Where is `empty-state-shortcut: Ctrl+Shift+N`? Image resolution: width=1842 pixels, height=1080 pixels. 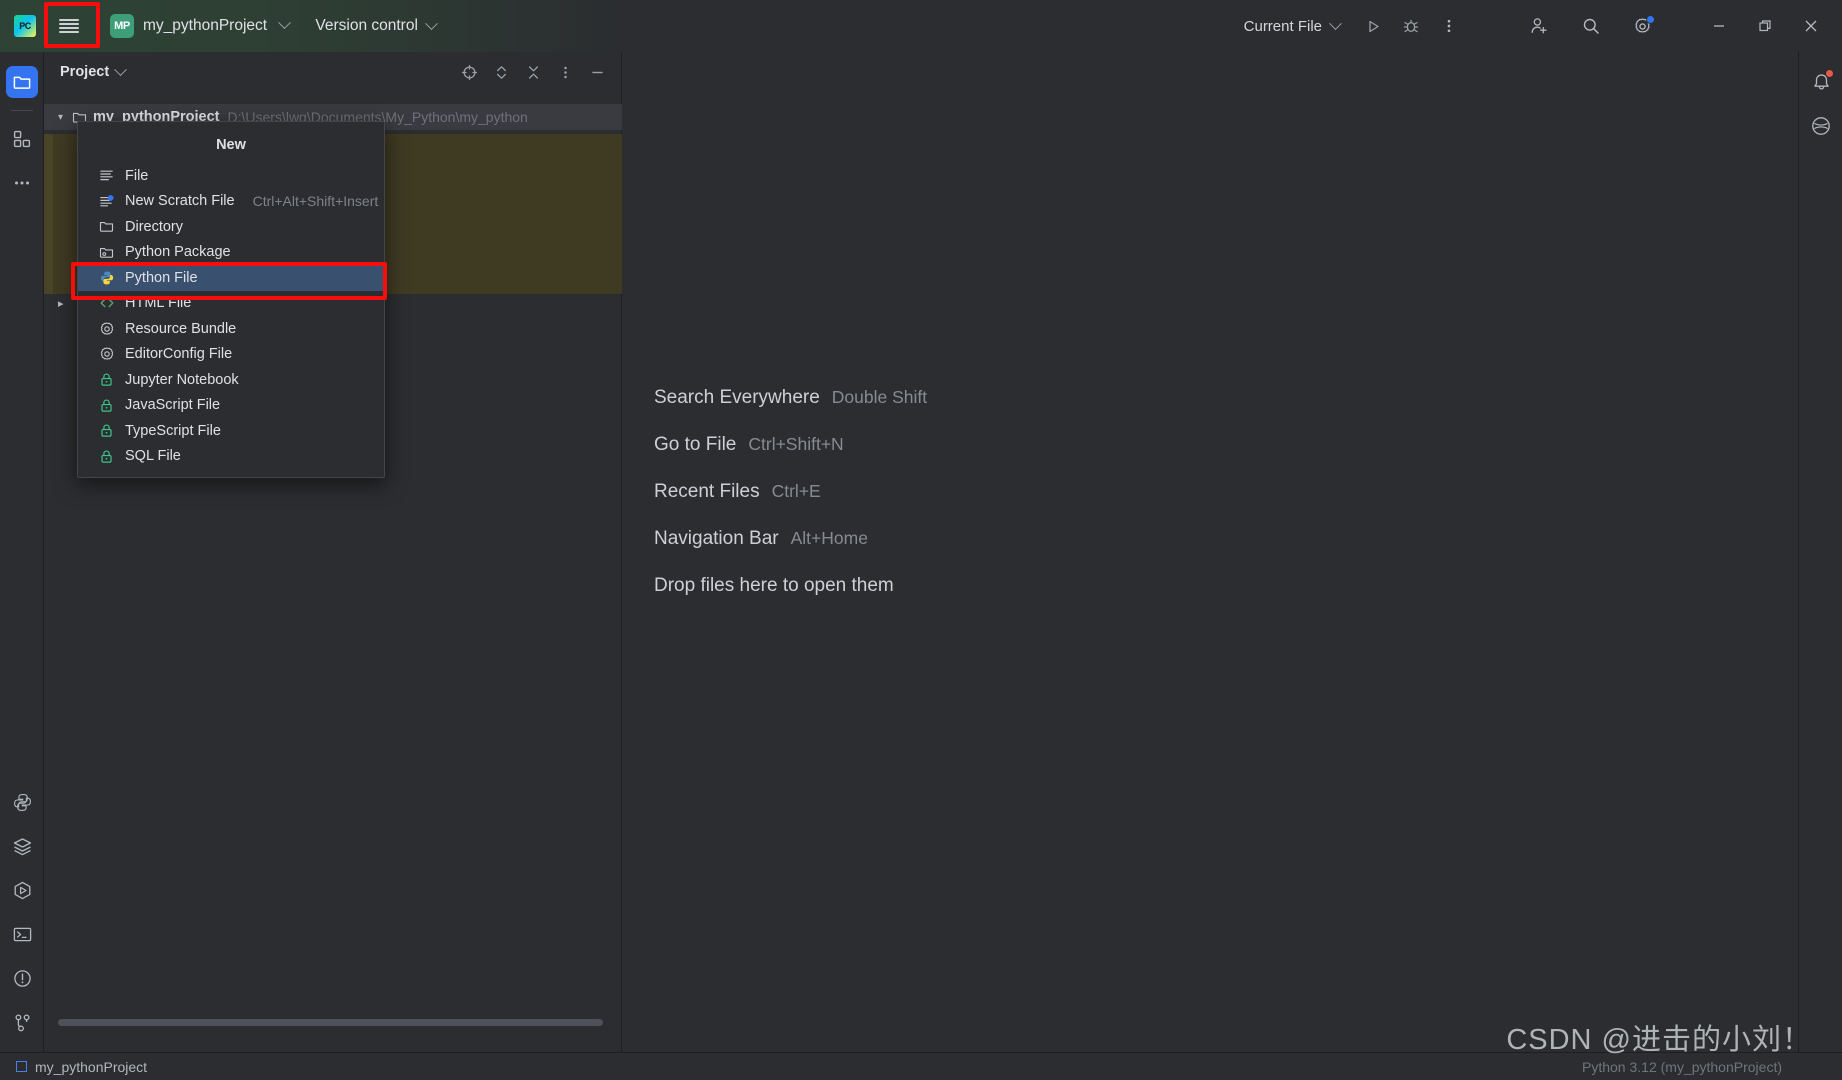
empty-state-shortcut: Ctrl+Shift+N is located at coordinates (796, 444).